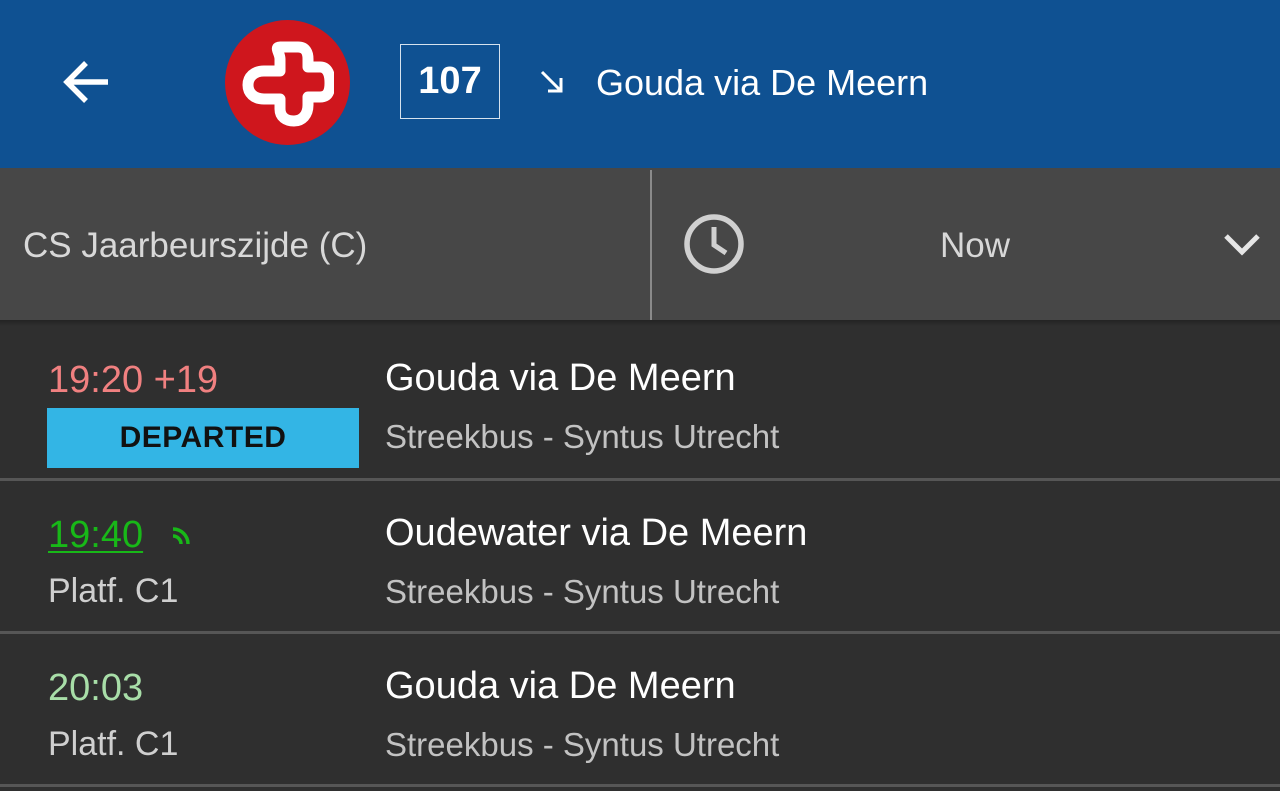 The height and width of the screenshot is (791, 1280). I want to click on chevron-down-icon, so click(1242, 245).